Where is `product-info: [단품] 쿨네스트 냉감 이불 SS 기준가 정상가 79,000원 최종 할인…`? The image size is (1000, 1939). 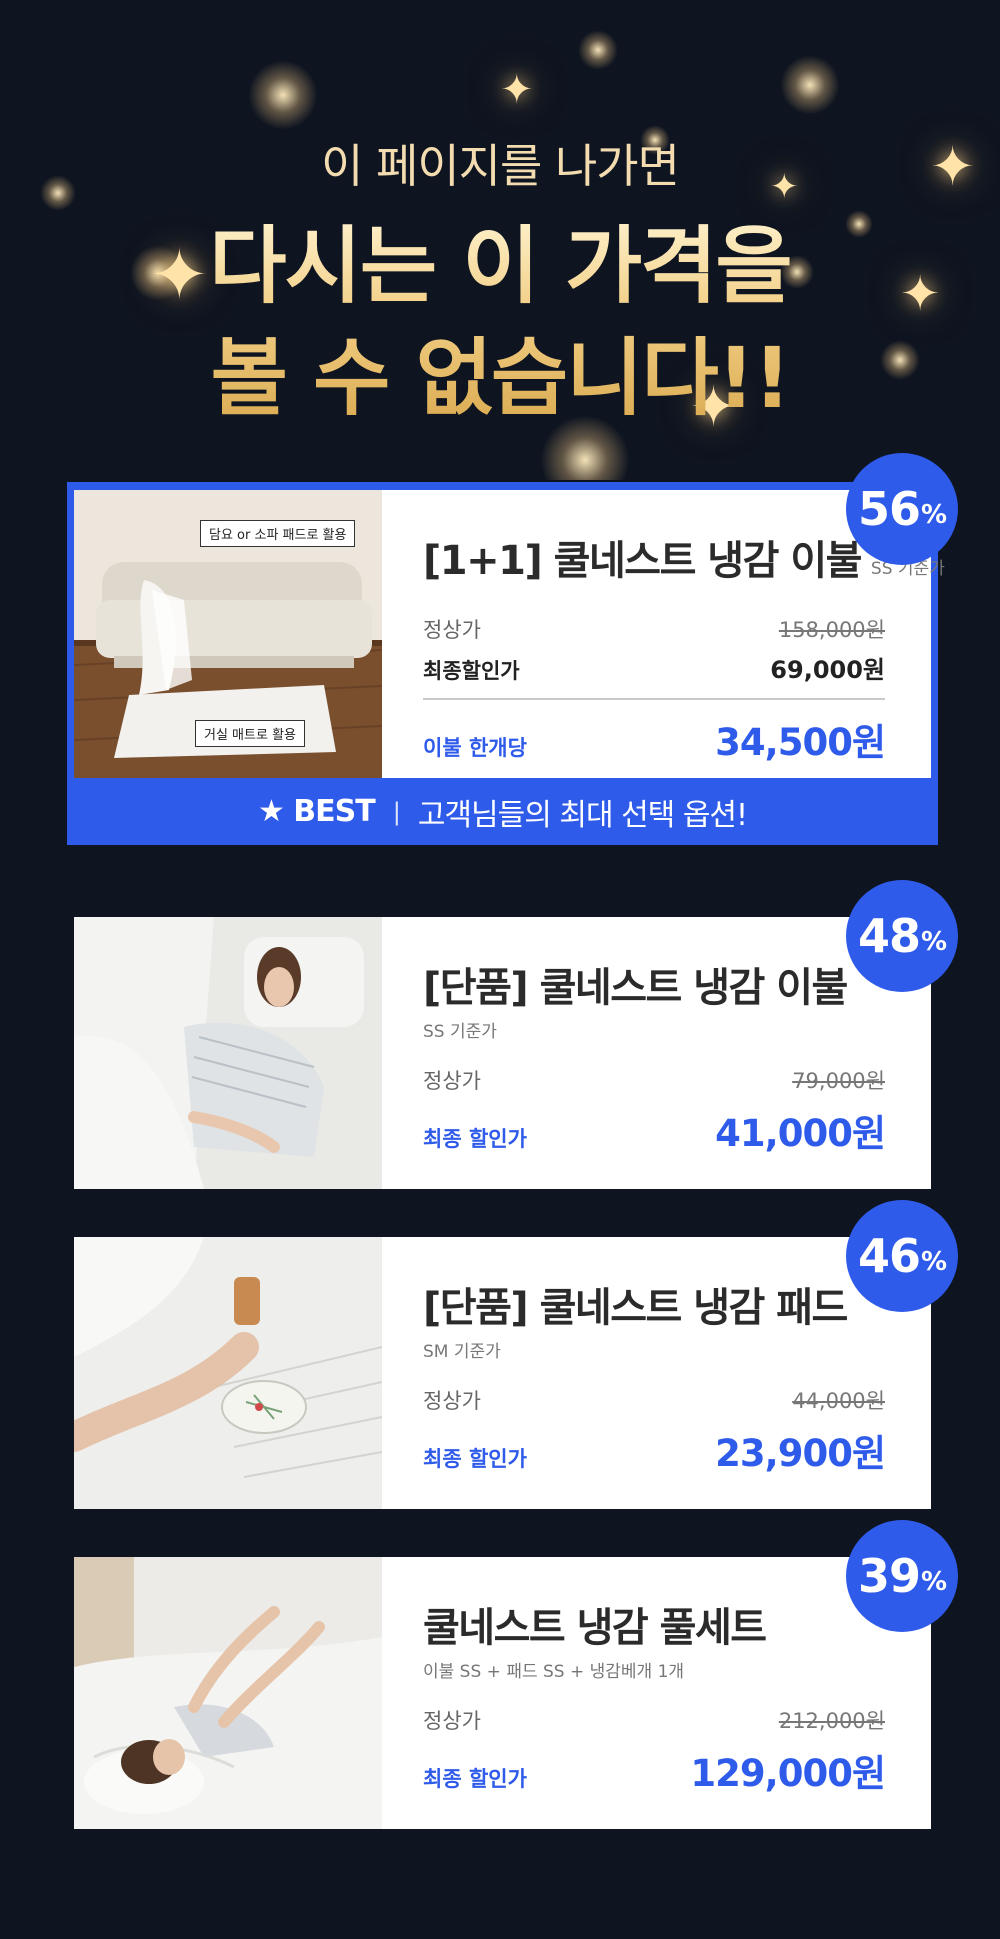
product-info: [단품] 쿨네스트 냉감 이불 SS 기준가 정상가 79,000원 최종 할인… is located at coordinates (656, 1053).